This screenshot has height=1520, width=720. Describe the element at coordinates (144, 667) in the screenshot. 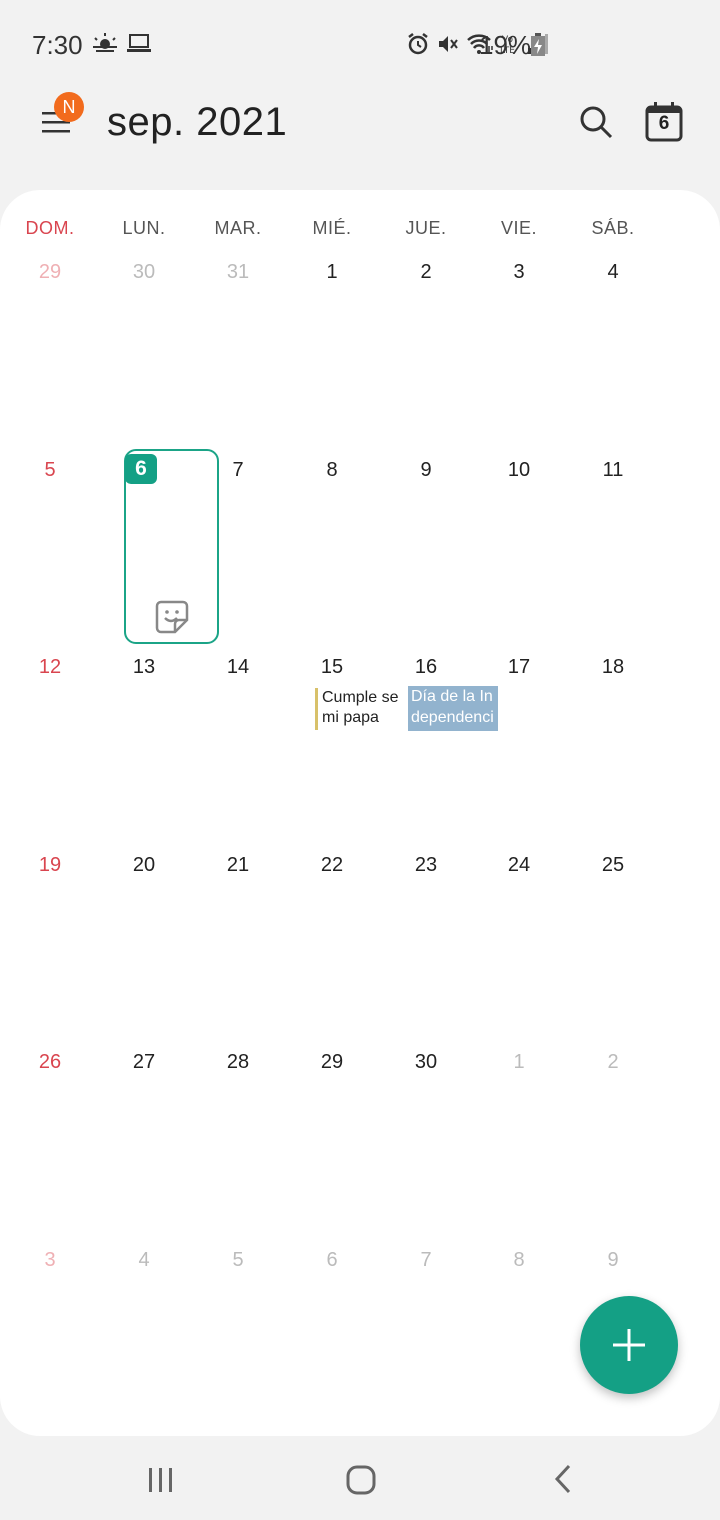

I see `day-cell: 13` at that location.